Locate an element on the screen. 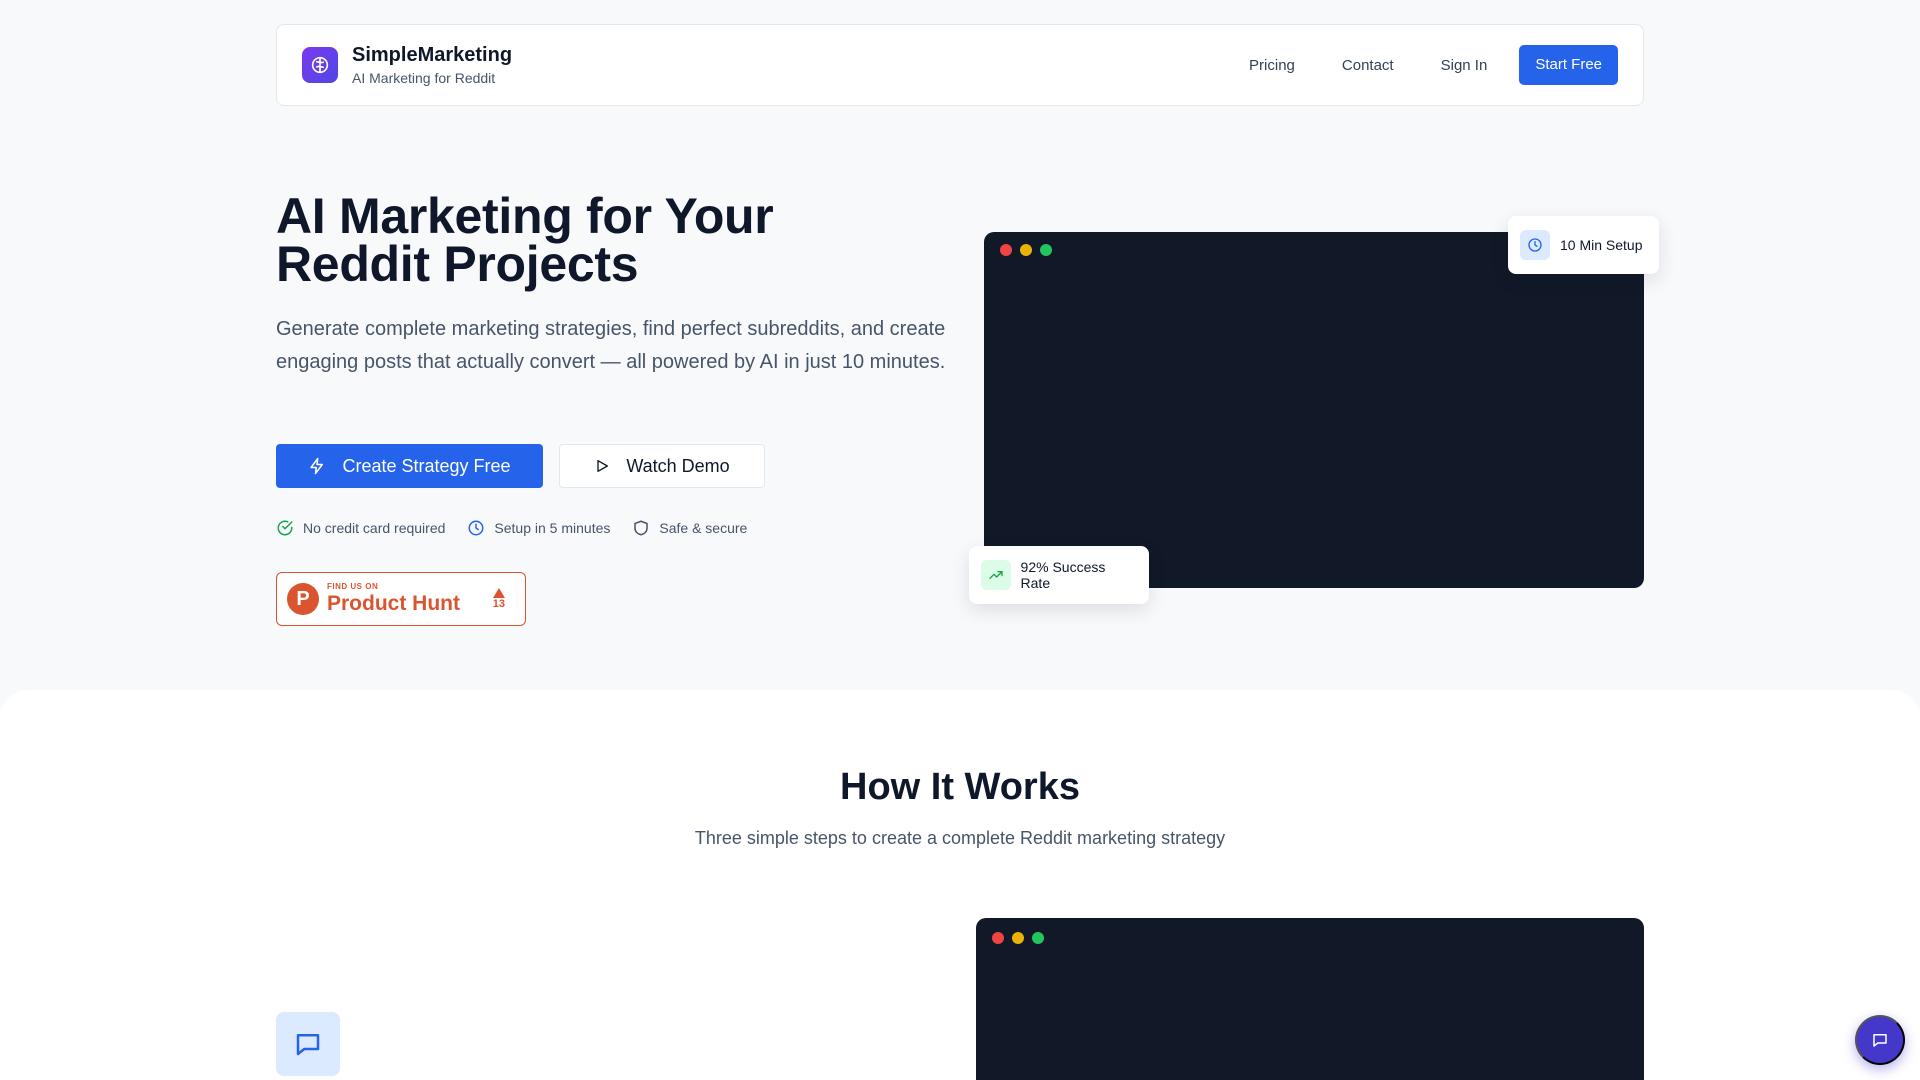  create-strategy-button: Create Strategy Free is located at coordinates (409, 466).